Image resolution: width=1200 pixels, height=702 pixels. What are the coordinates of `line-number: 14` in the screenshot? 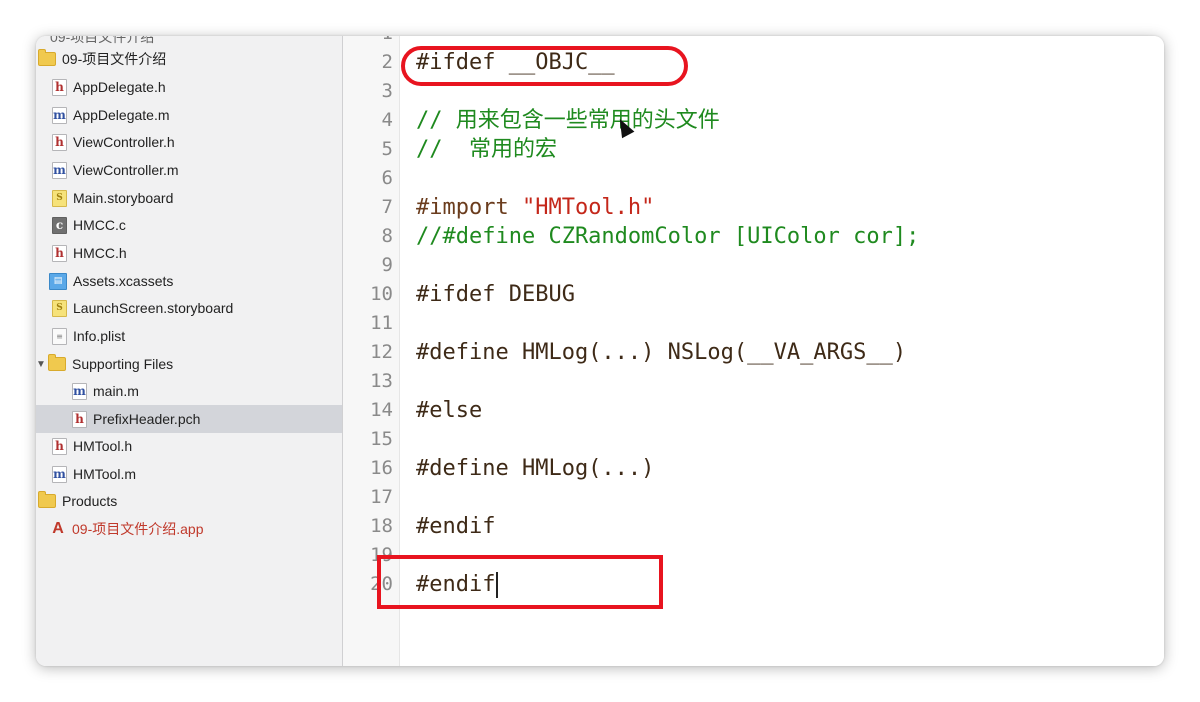 It's located at (381, 410).